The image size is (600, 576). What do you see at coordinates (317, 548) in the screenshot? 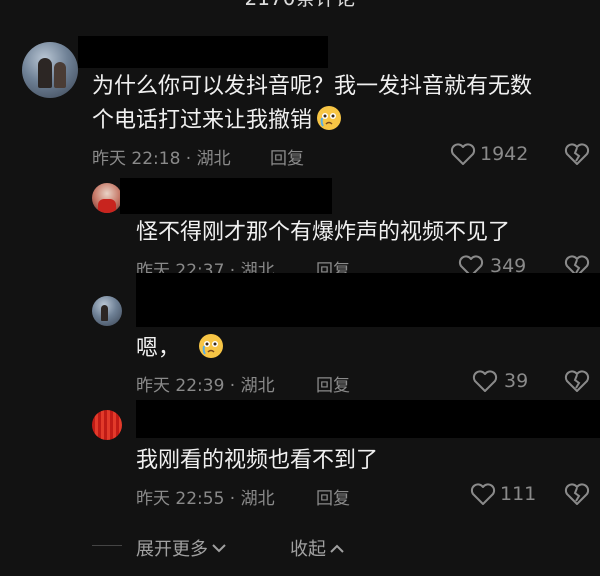
I see `collapse-button: 收起` at bounding box center [317, 548].